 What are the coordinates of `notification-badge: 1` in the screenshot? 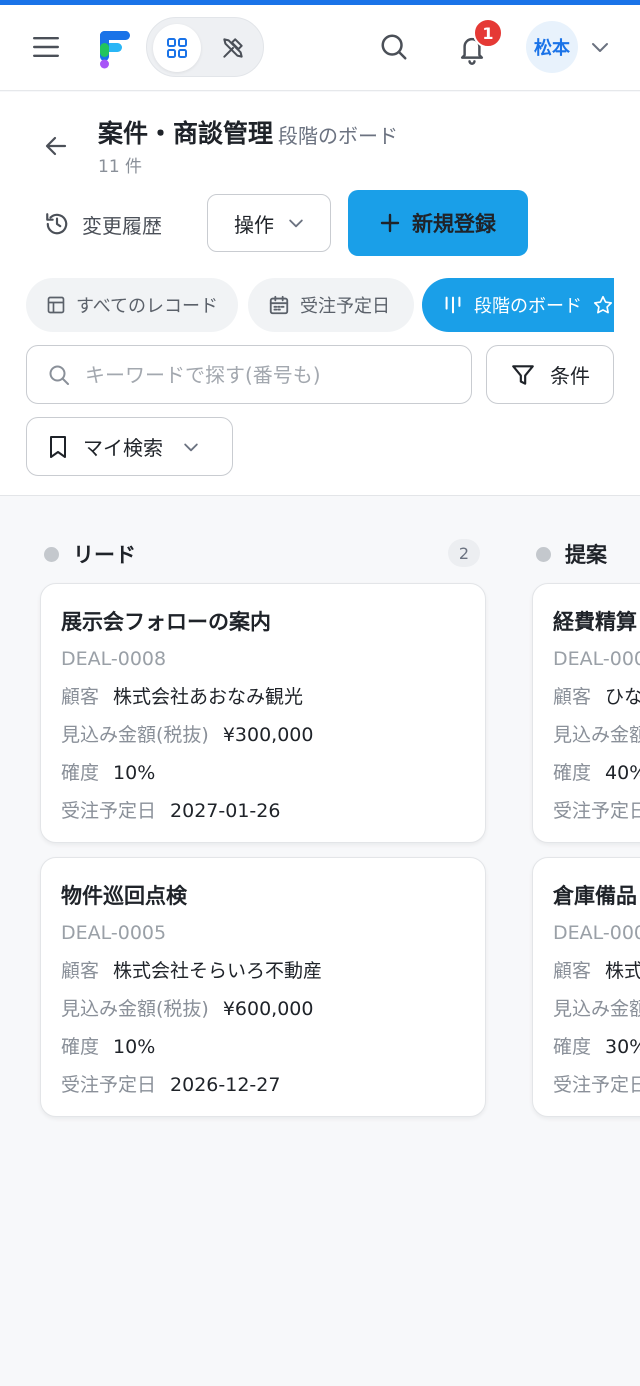 It's located at (488, 33).